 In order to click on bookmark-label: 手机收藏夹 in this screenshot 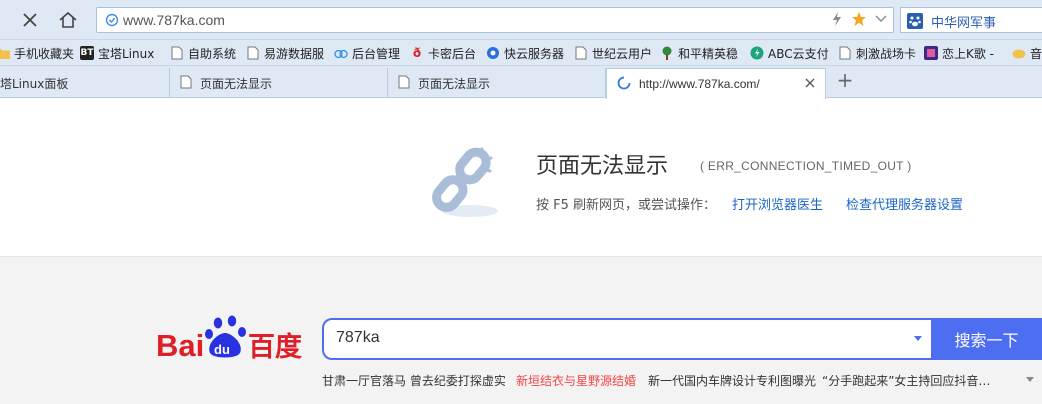, I will do `click(44, 53)`.